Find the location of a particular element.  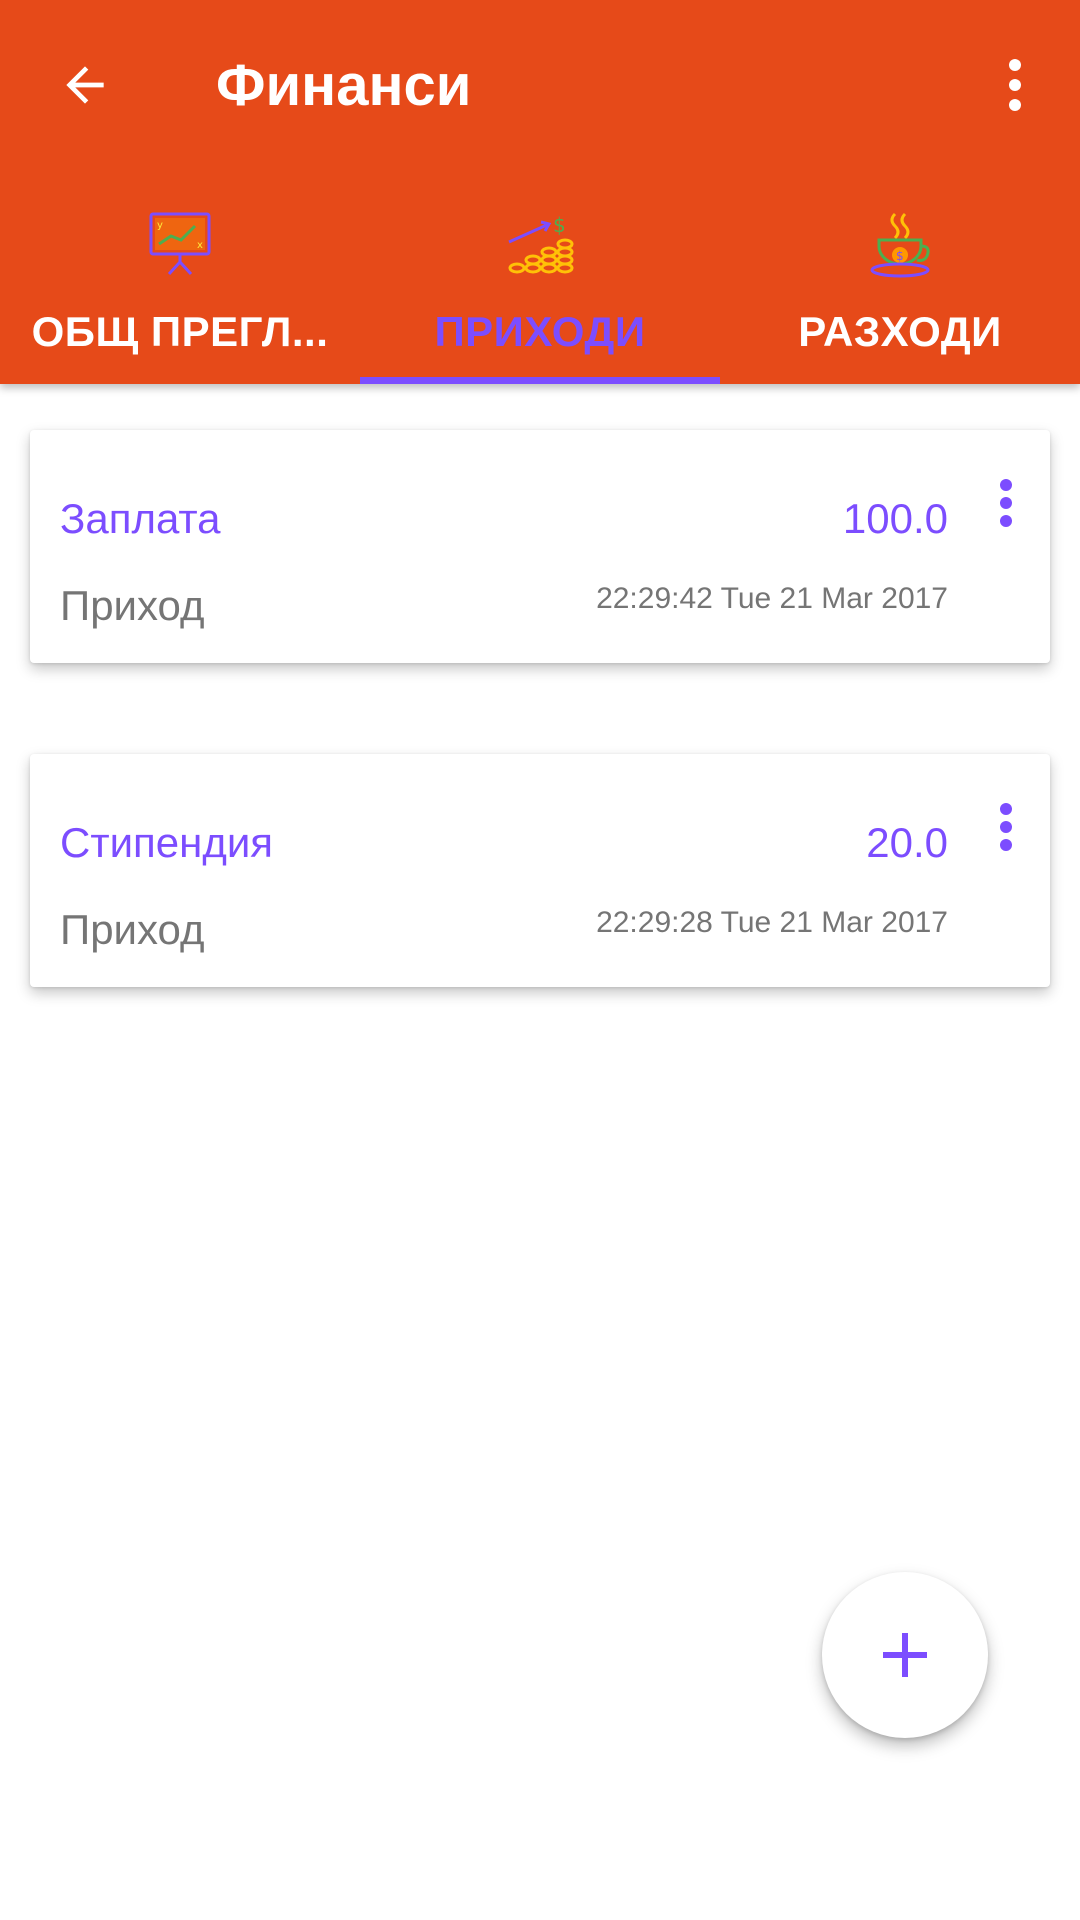

entry-name: Заплата is located at coordinates (140, 518).